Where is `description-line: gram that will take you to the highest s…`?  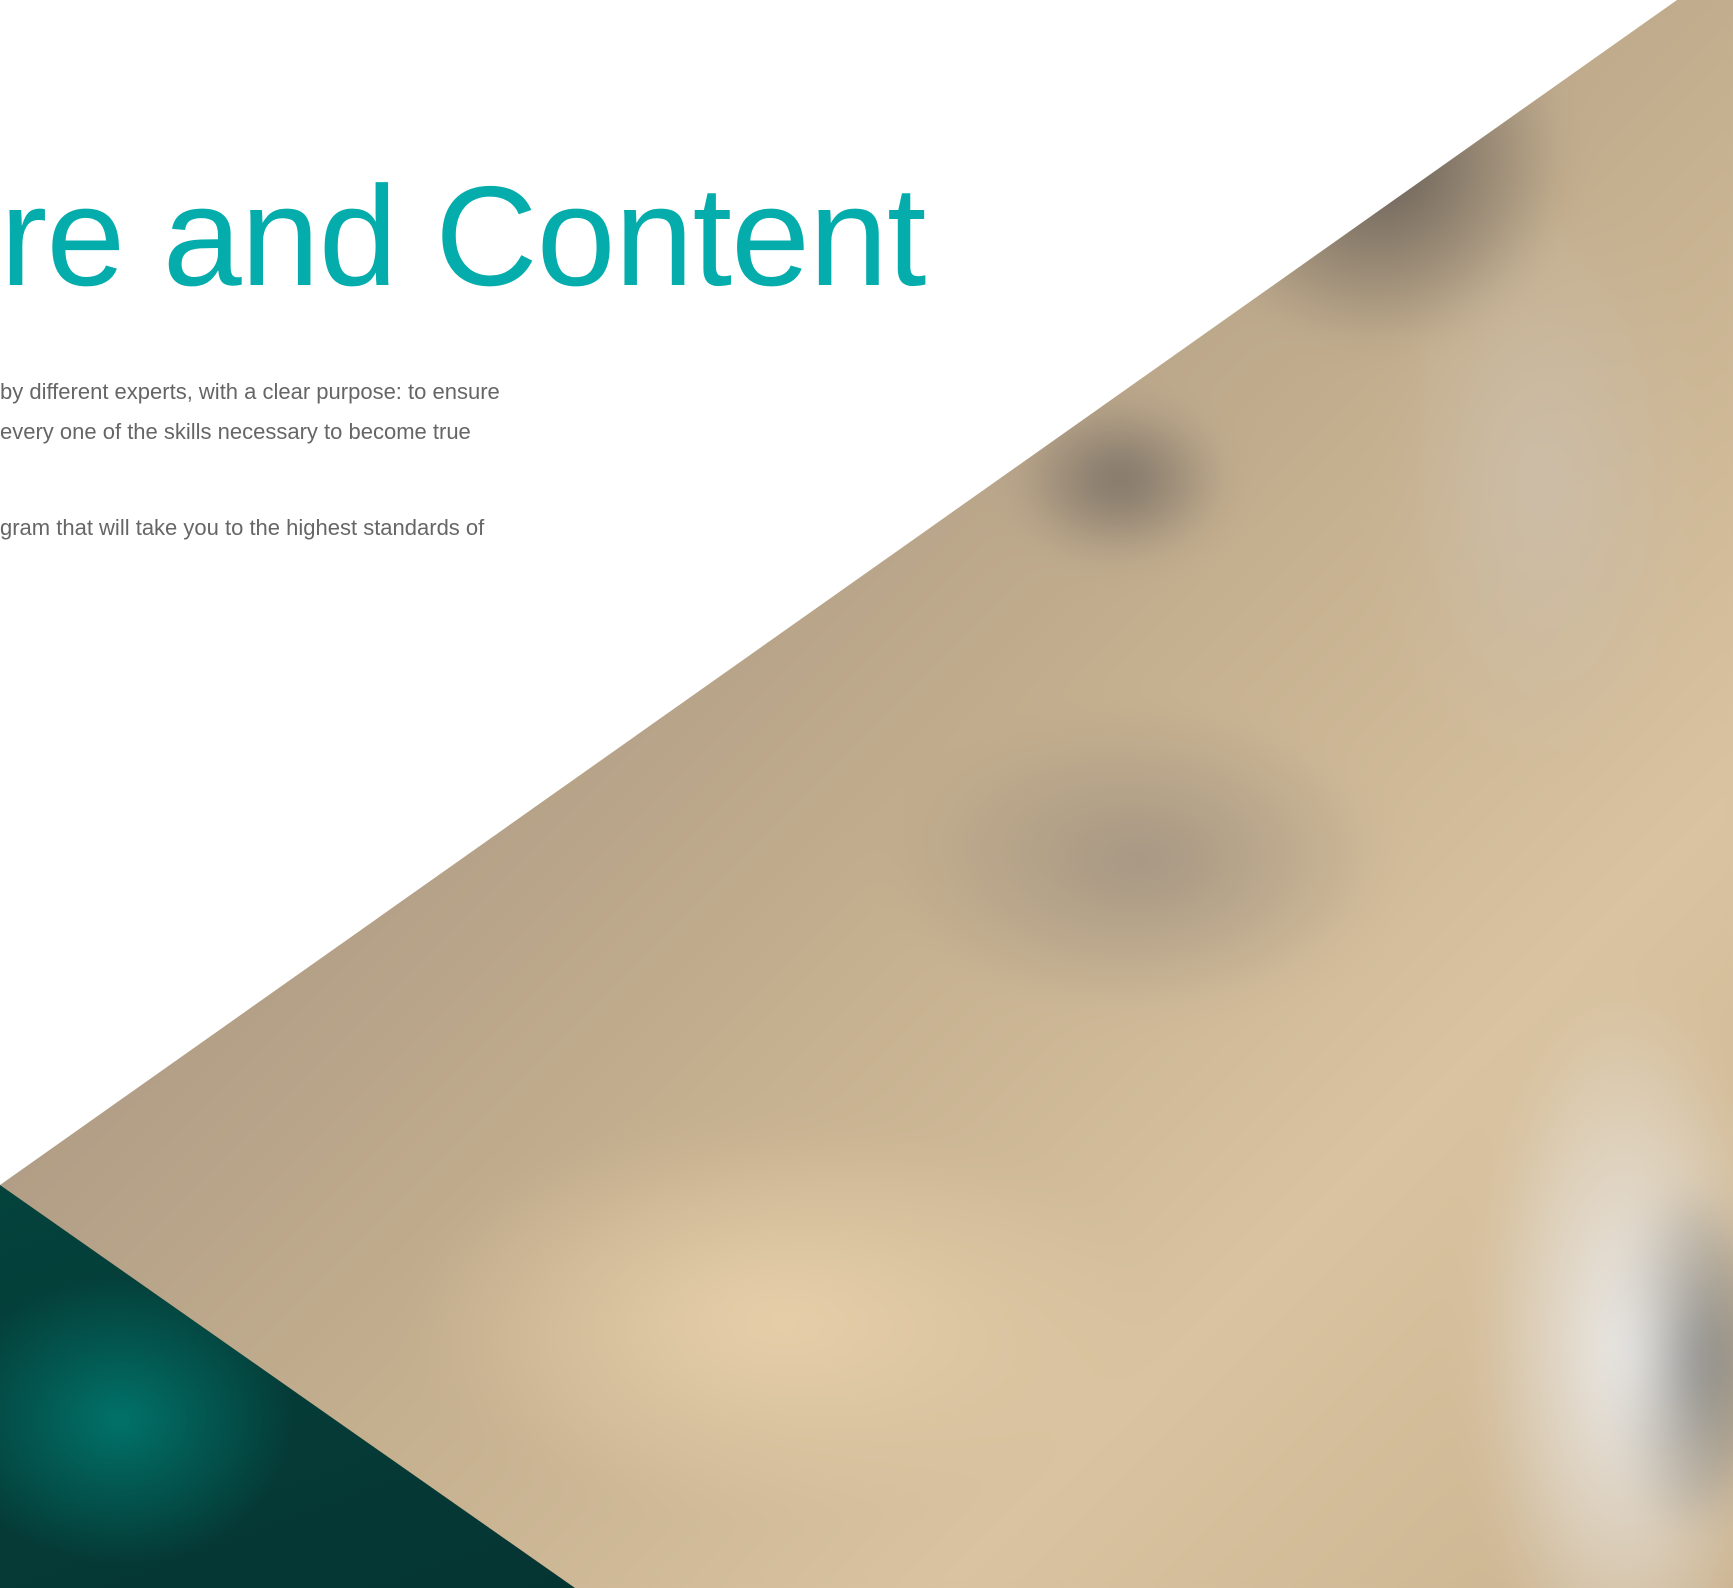
description-line: gram that will take you to the highest s… is located at coordinates (242, 527).